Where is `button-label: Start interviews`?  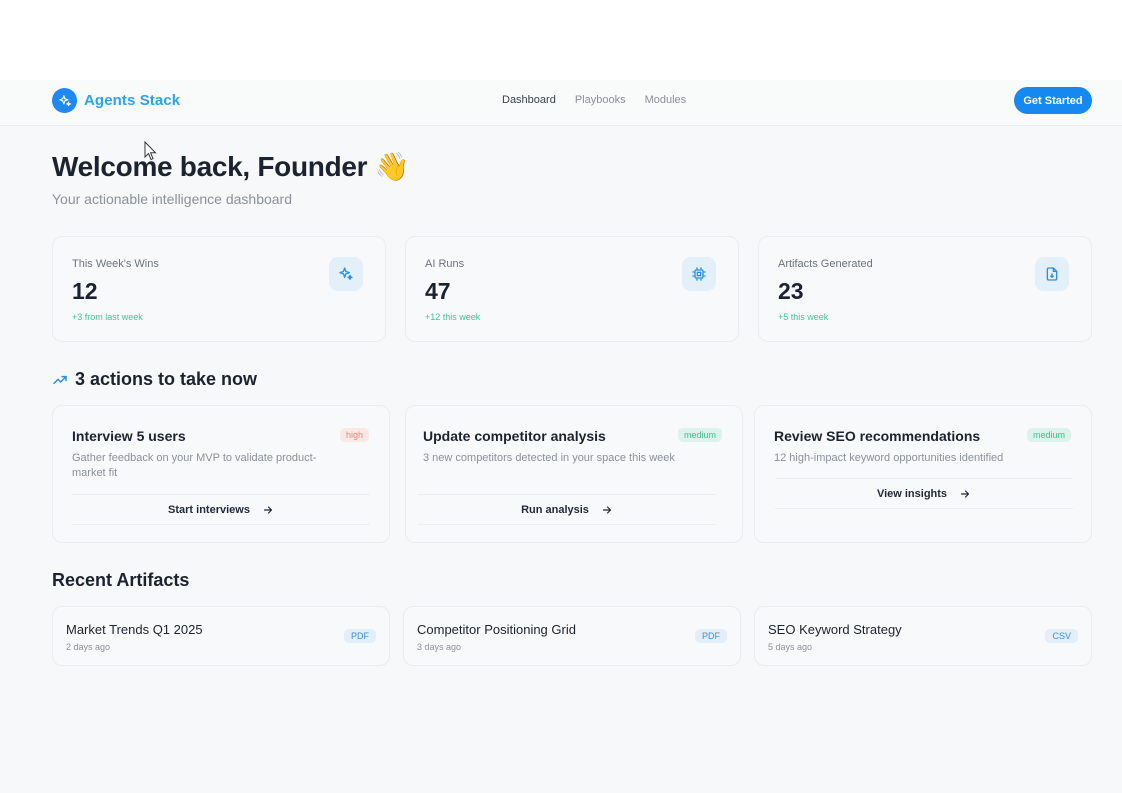
button-label: Start interviews is located at coordinates (209, 509).